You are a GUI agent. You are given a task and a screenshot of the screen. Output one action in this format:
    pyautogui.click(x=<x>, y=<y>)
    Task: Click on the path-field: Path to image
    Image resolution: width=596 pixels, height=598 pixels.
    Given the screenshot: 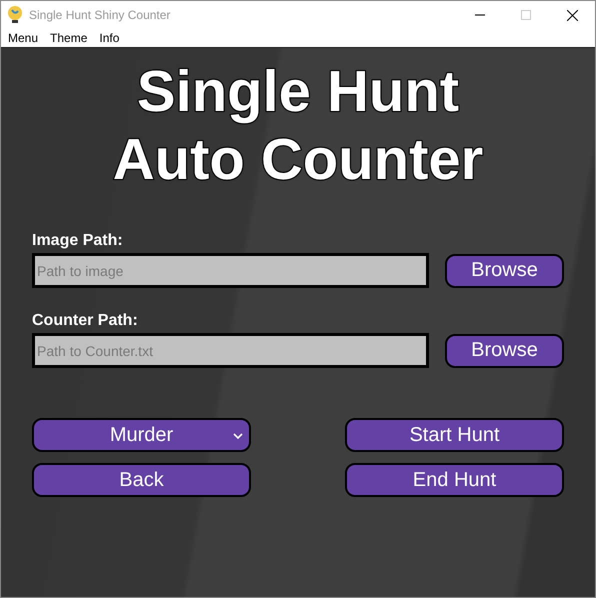 What is the action you would take?
    pyautogui.click(x=230, y=270)
    